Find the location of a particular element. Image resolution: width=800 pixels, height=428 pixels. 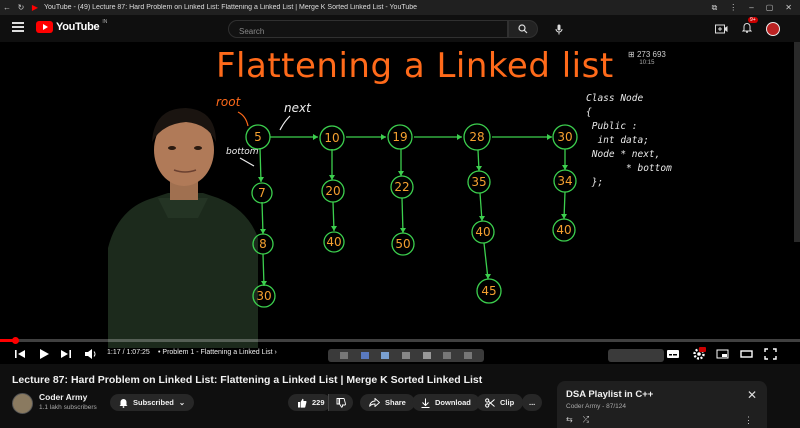

bottom-arrow is located at coordinates (247, 162).